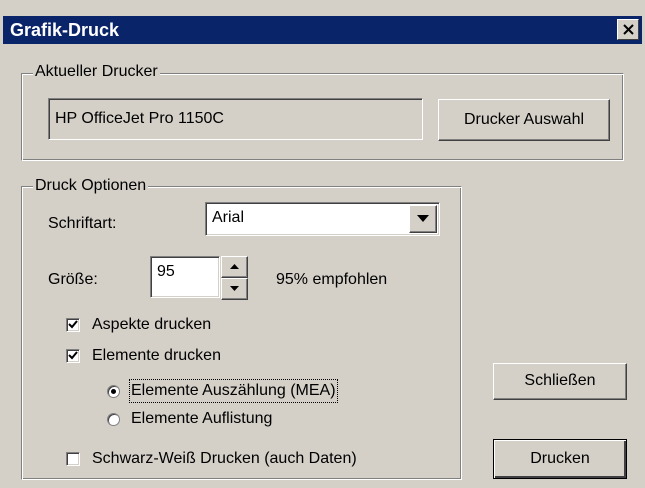 This screenshot has width=645, height=488. I want to click on select-printer-button: Drucker Auswahl, so click(524, 120).